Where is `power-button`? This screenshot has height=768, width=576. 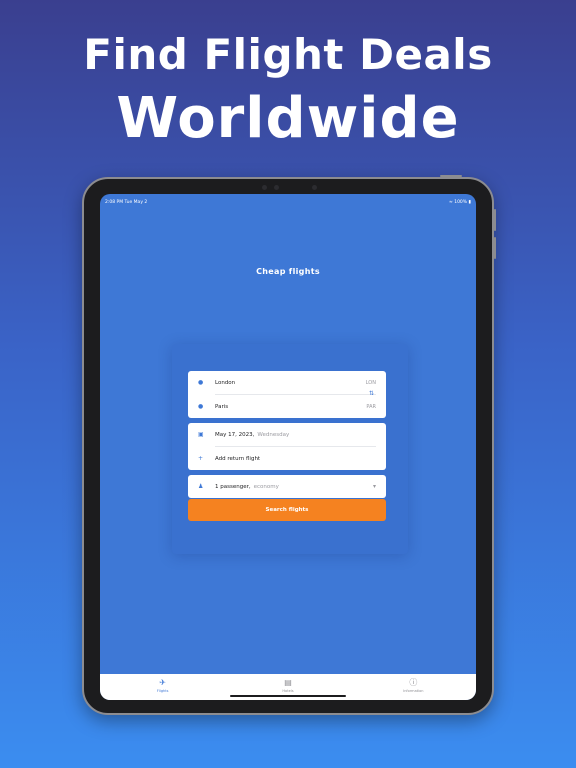
power-button is located at coordinates (451, 176).